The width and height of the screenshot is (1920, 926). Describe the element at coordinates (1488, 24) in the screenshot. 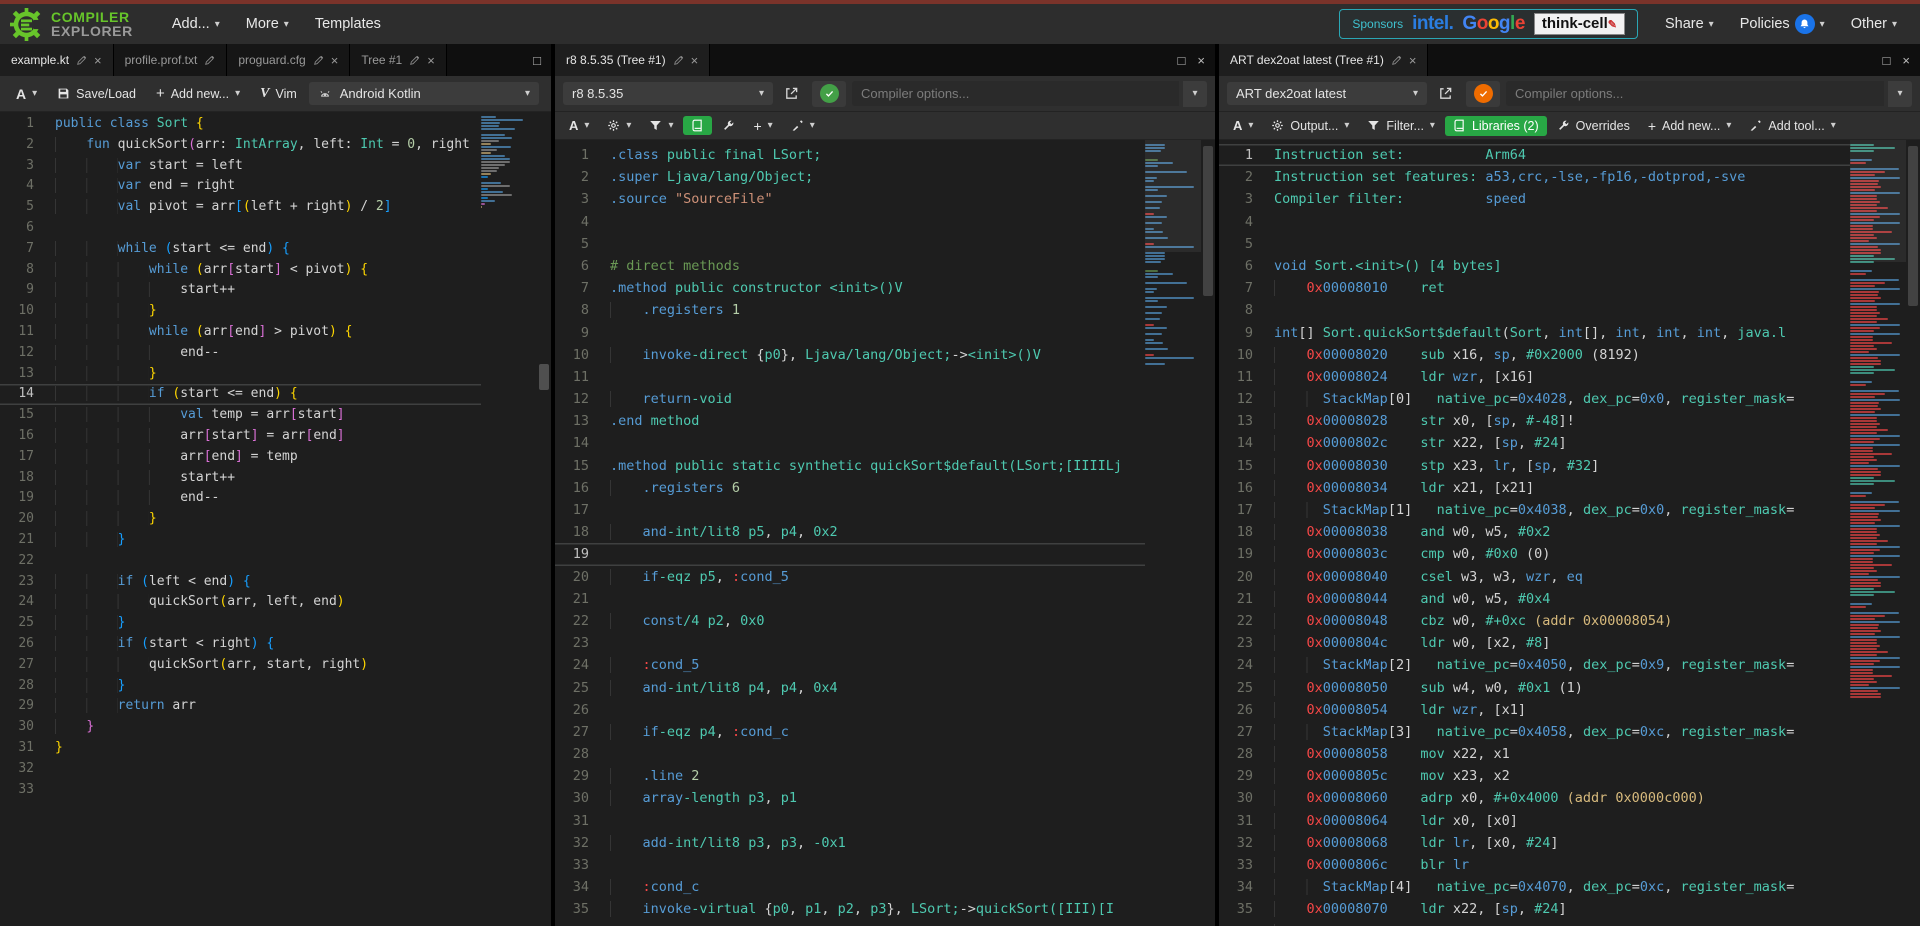

I see `sponsors-box: Sponsors intel. Google think-cell✎` at that location.